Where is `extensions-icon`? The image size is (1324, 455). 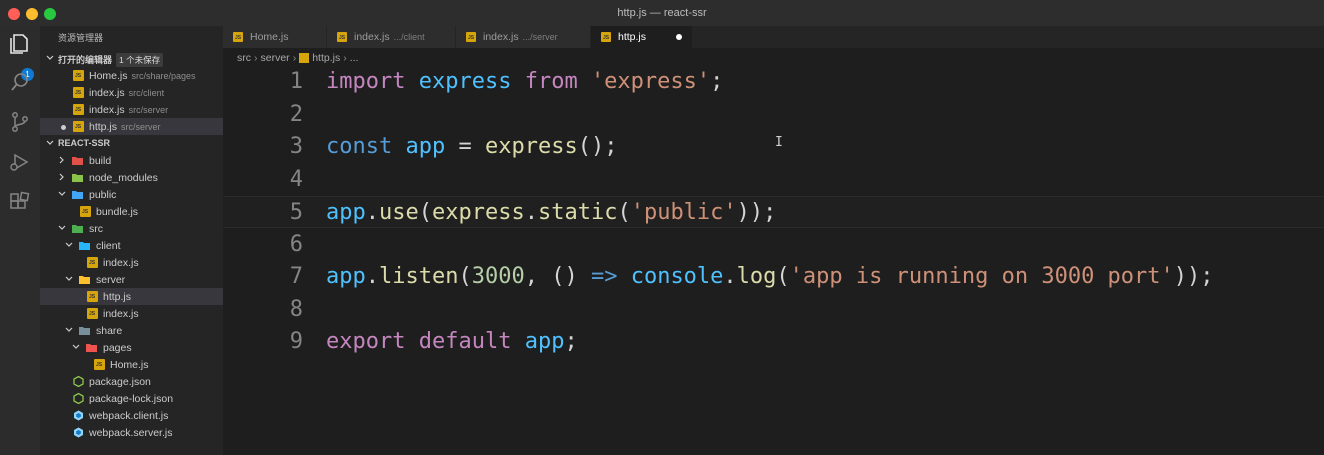
extensions-icon is located at coordinates (20, 202).